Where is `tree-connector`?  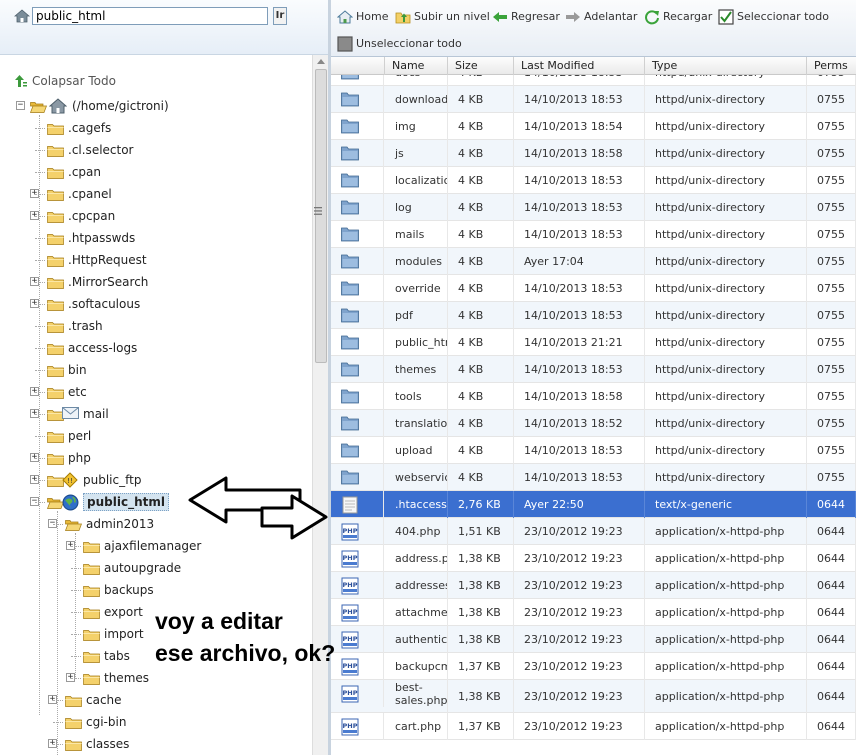
tree-connector is located at coordinates (40, 392).